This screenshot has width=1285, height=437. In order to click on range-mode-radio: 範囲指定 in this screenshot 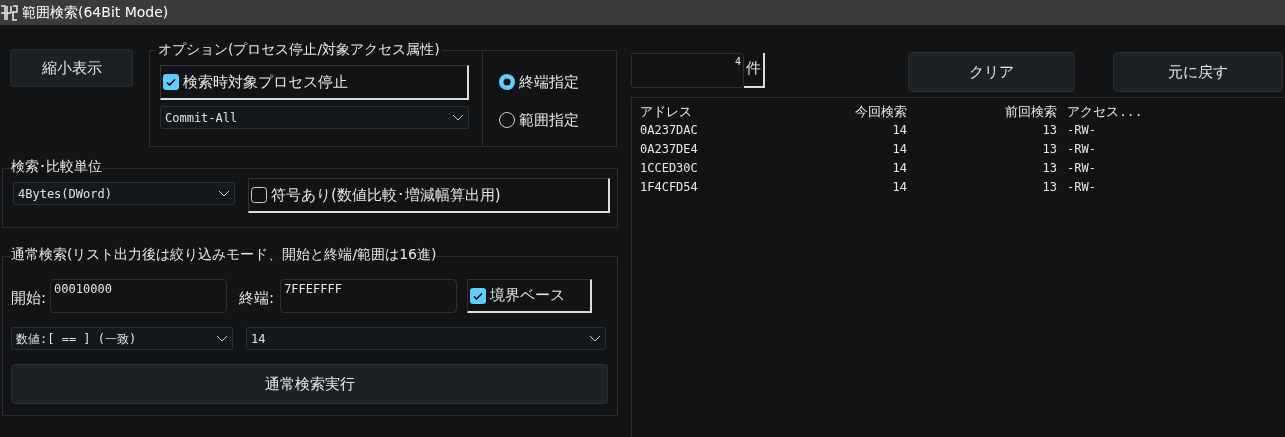, I will do `click(539, 119)`.